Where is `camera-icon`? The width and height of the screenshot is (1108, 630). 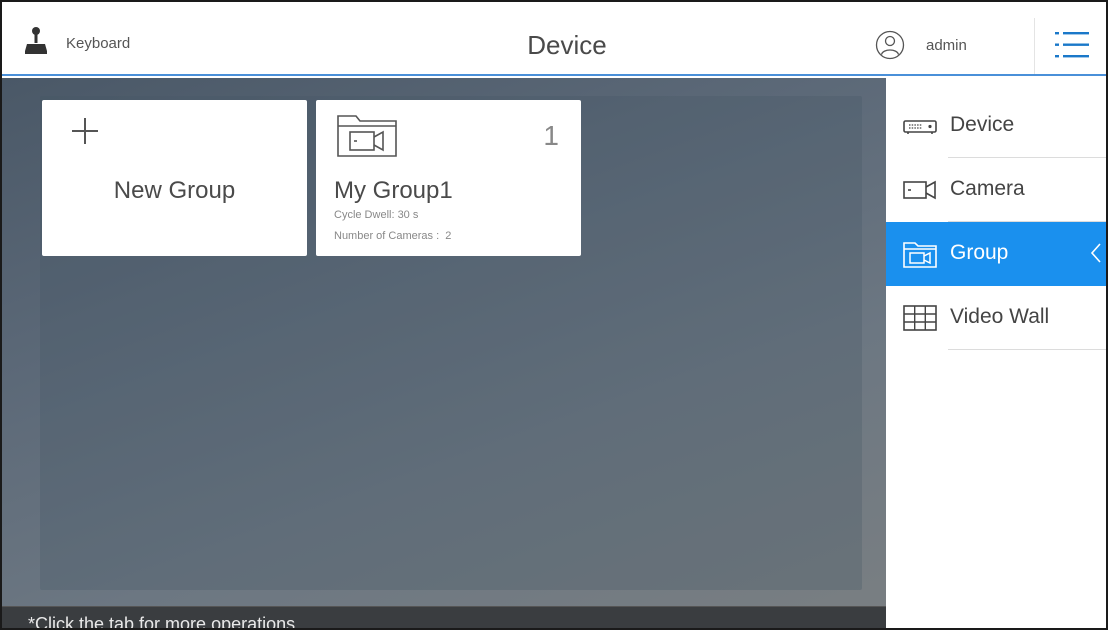 camera-icon is located at coordinates (919, 190).